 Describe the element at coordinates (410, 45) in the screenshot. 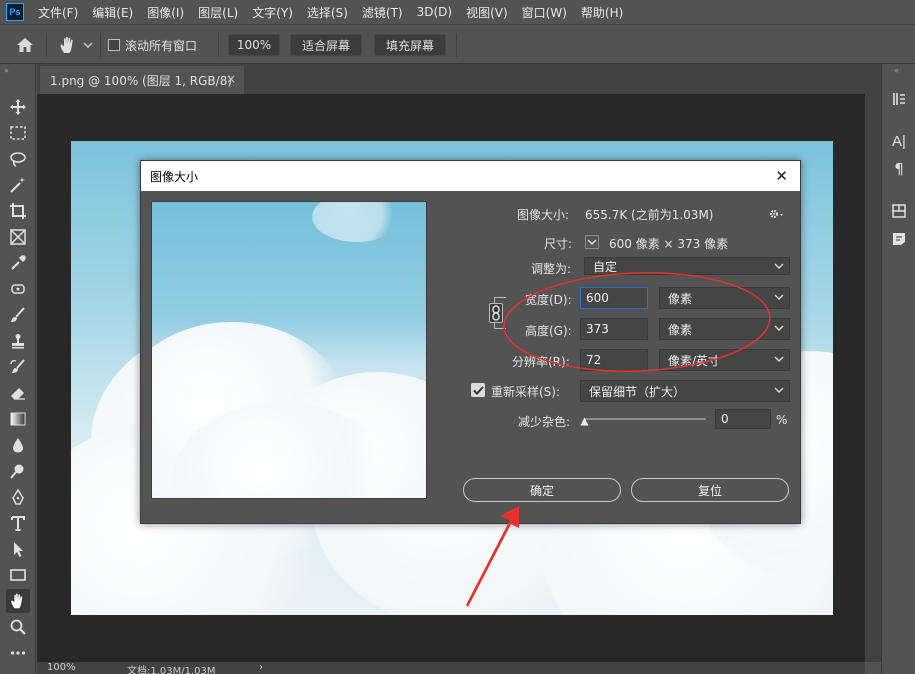

I see `fill-screen-button: 填充屏幕` at that location.